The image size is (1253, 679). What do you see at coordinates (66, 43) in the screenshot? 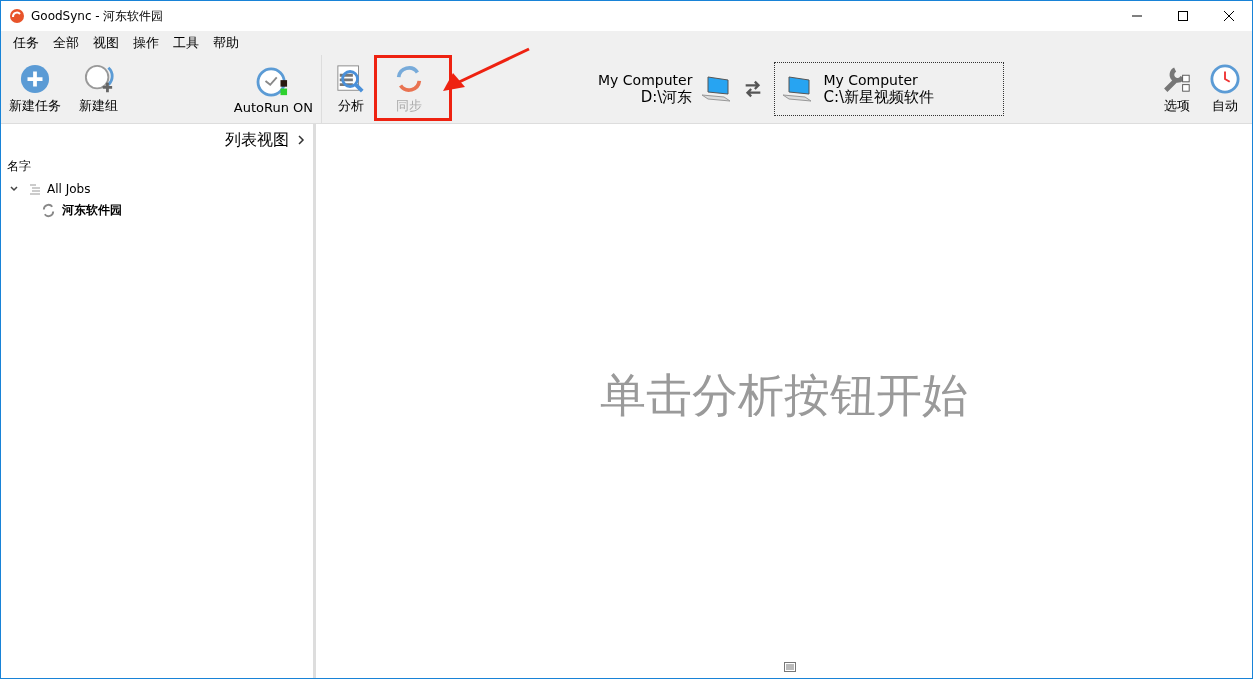
I see `menu-item: 全部` at bounding box center [66, 43].